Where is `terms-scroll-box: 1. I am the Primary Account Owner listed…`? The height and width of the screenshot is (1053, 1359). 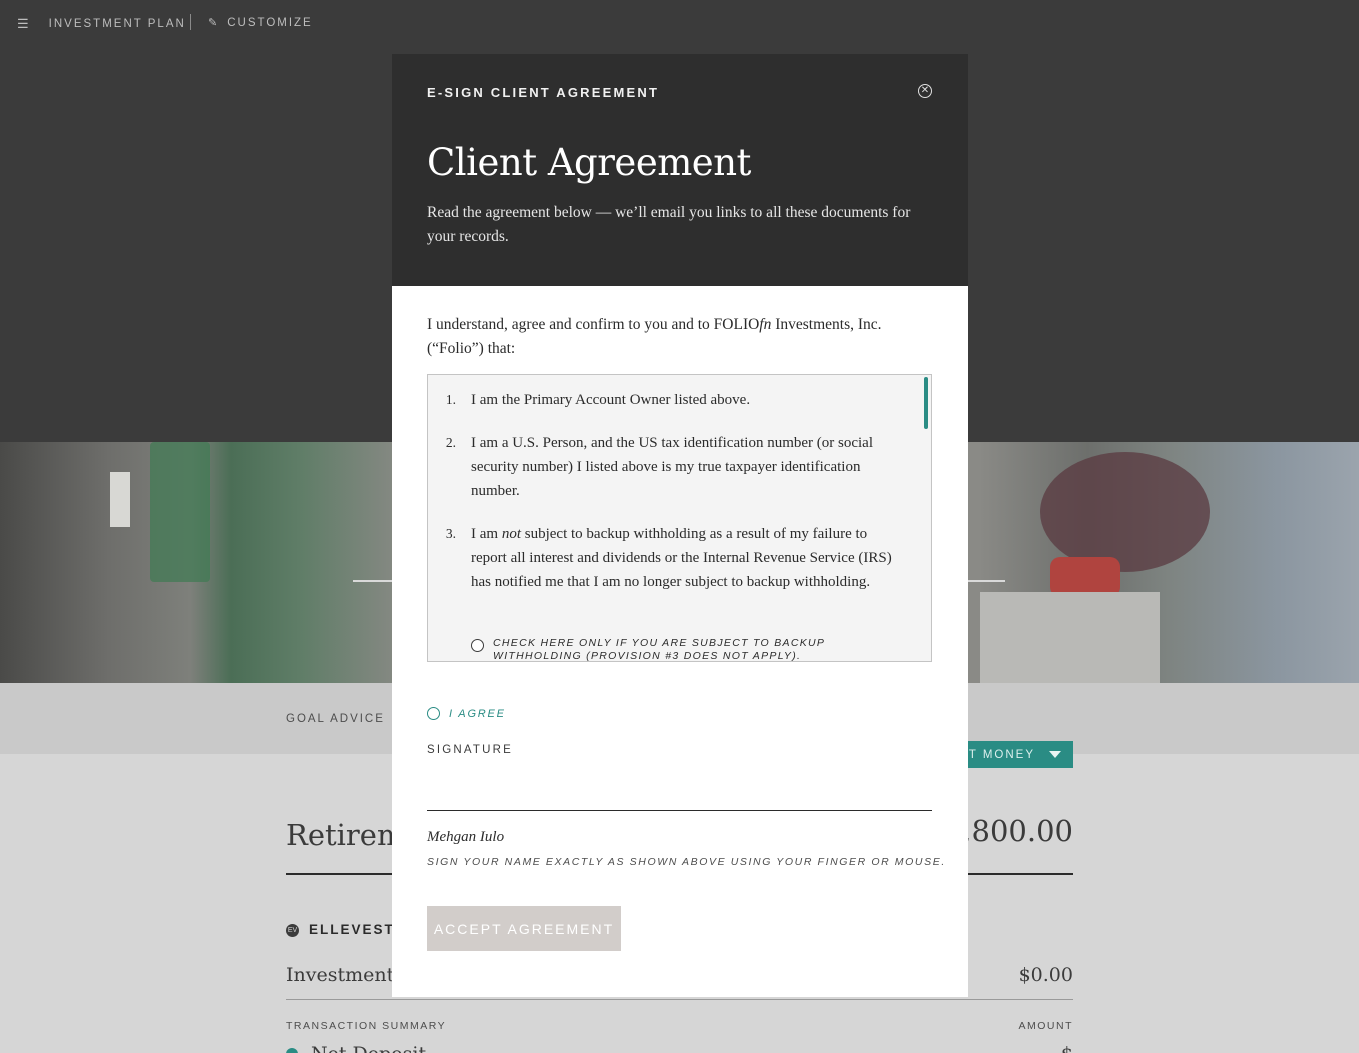 terms-scroll-box: 1. I am the Primary Account Owner listed… is located at coordinates (679, 518).